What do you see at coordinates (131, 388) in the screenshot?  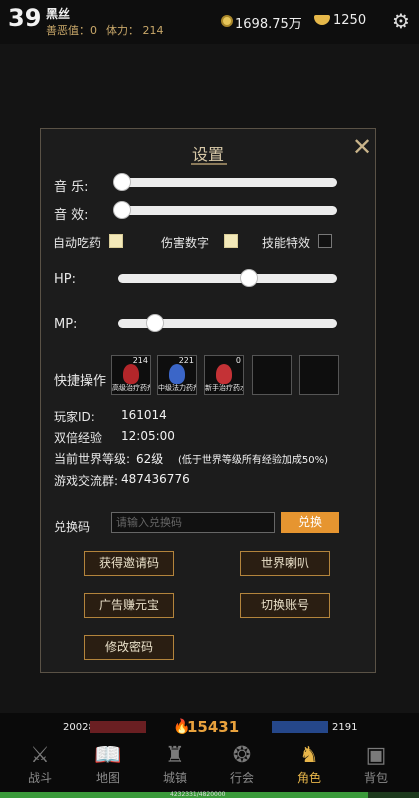 I see `slot-item-name: 高级治疗药剂` at bounding box center [131, 388].